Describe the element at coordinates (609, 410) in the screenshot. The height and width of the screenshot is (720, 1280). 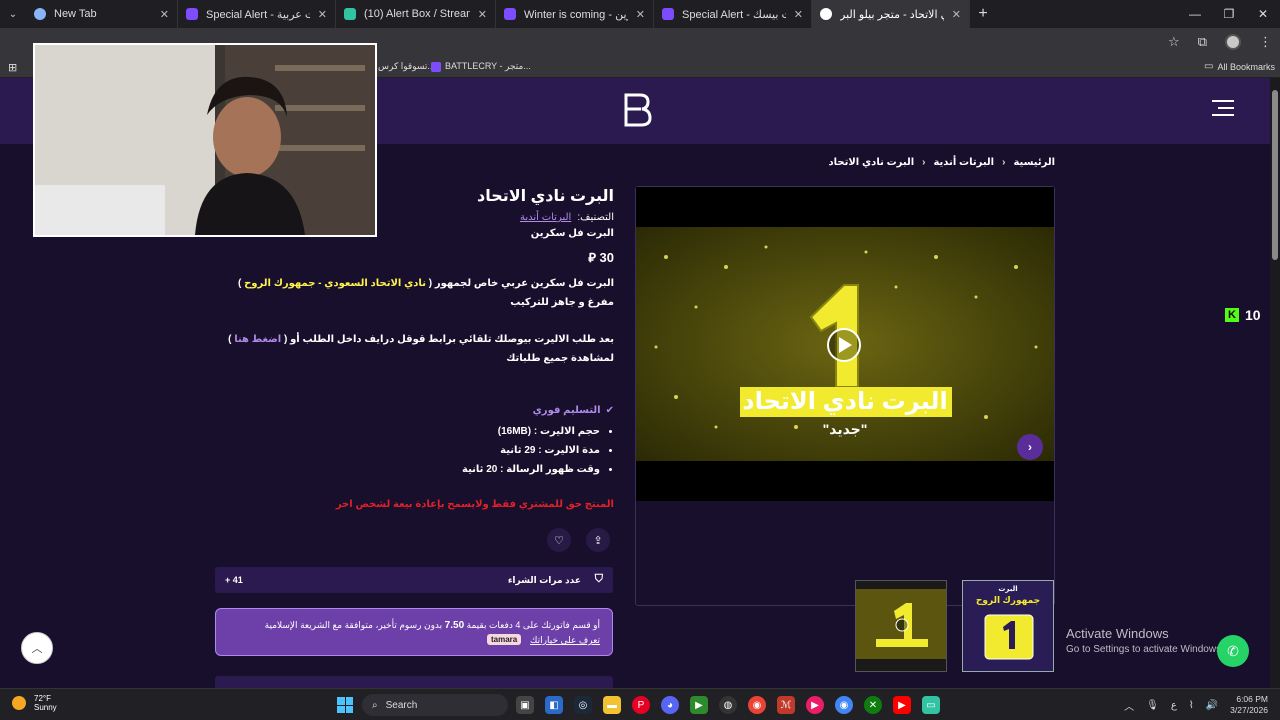
I see `check-icon: ✔` at that location.